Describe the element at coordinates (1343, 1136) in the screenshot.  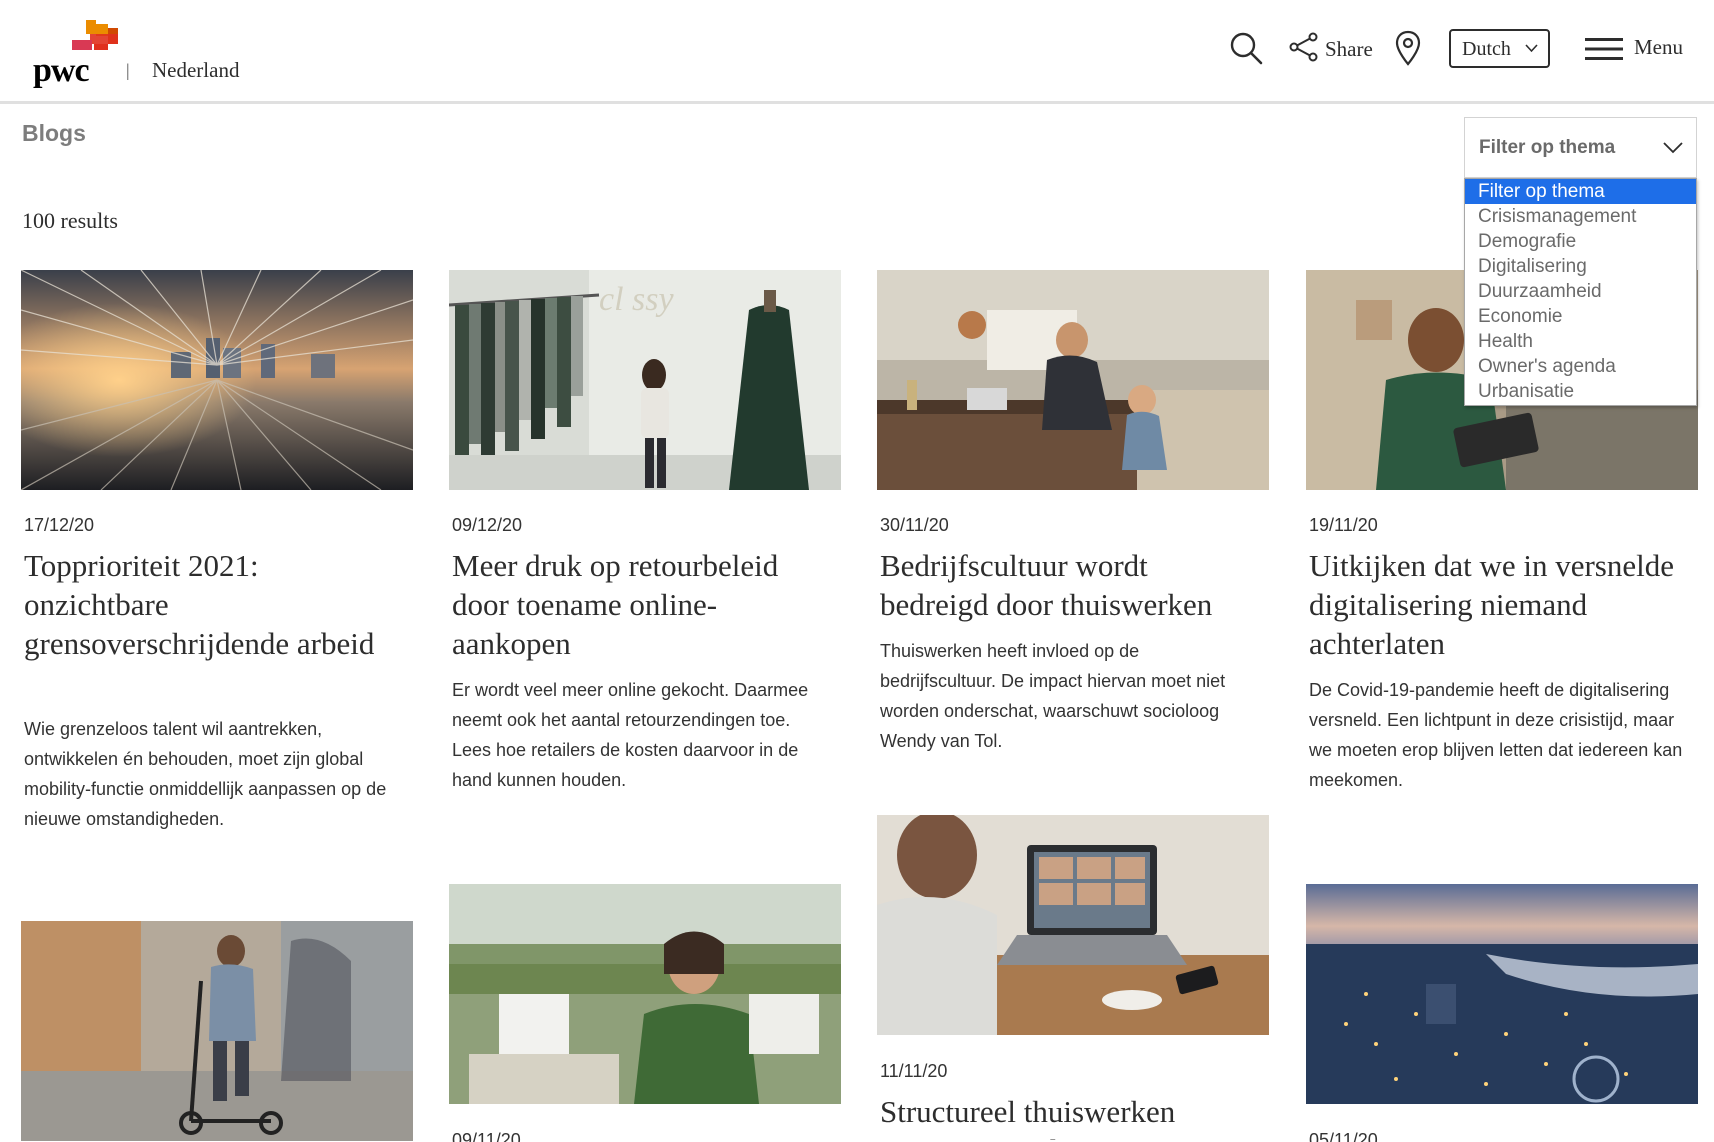
I see `card-date: 05/11/20` at that location.